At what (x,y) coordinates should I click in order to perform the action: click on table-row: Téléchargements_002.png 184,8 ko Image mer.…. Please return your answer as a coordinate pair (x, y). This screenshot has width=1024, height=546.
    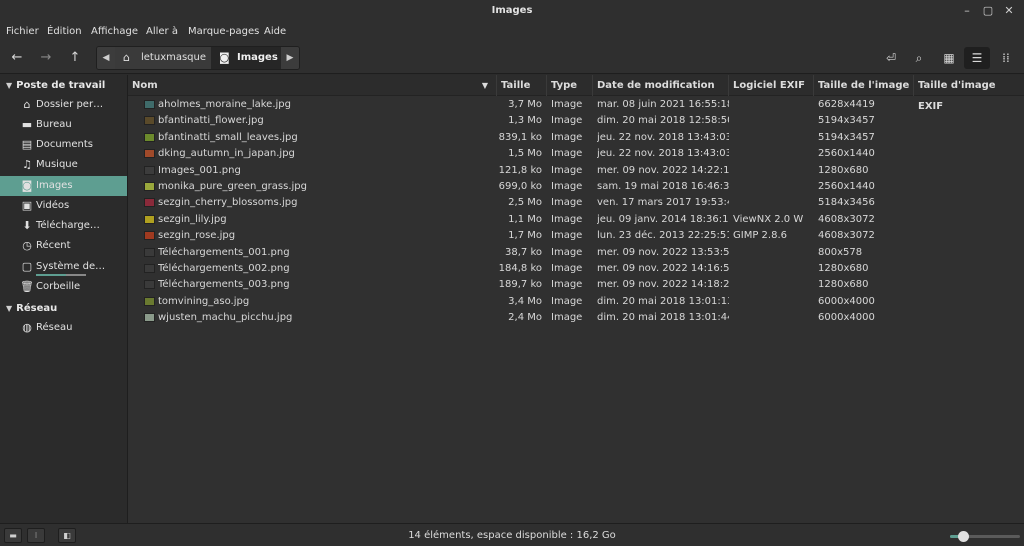
    Looking at the image, I should click on (576, 269).